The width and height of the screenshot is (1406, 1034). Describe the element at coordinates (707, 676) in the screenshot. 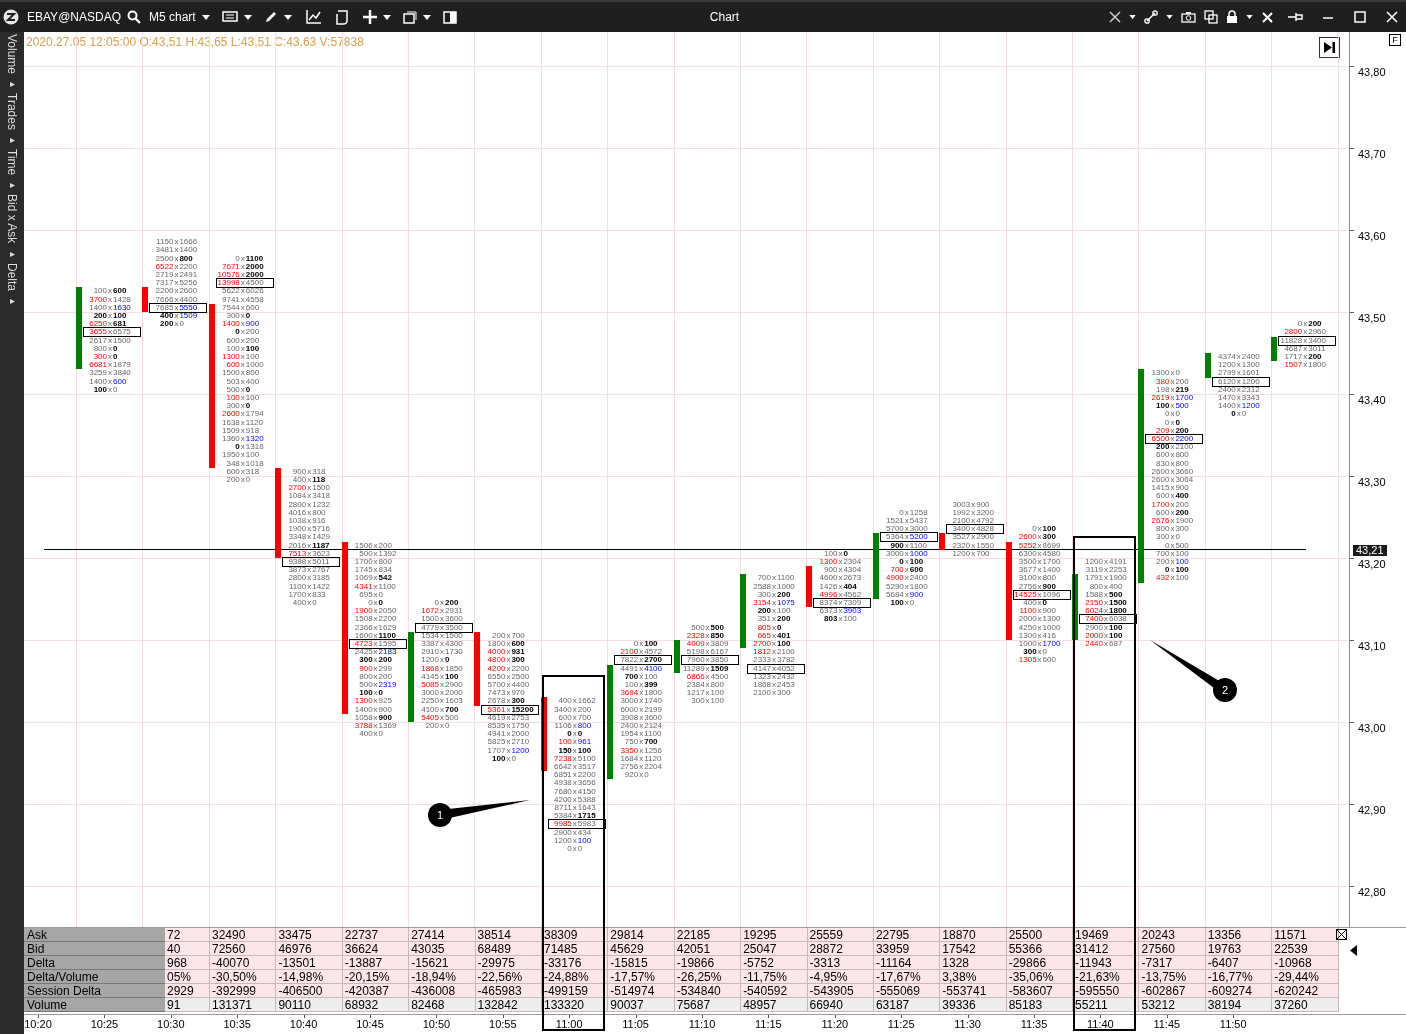

I see `footprint-cell-text: 6866x4500` at that location.